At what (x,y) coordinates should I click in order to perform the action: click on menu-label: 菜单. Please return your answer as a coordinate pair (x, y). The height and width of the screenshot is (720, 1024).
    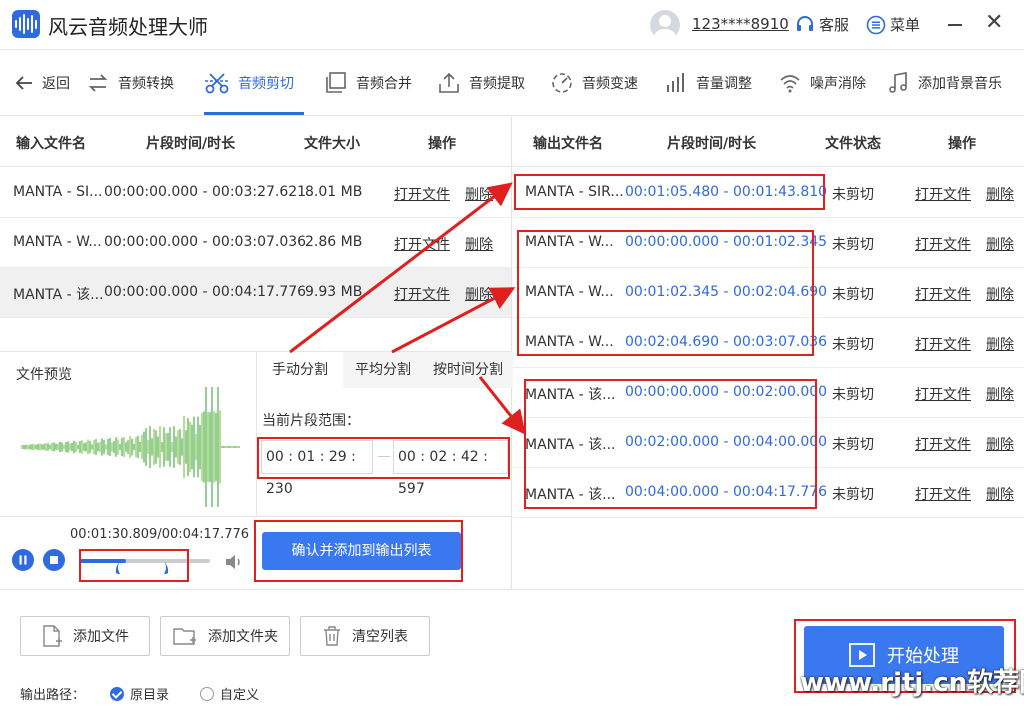
    Looking at the image, I should click on (905, 25).